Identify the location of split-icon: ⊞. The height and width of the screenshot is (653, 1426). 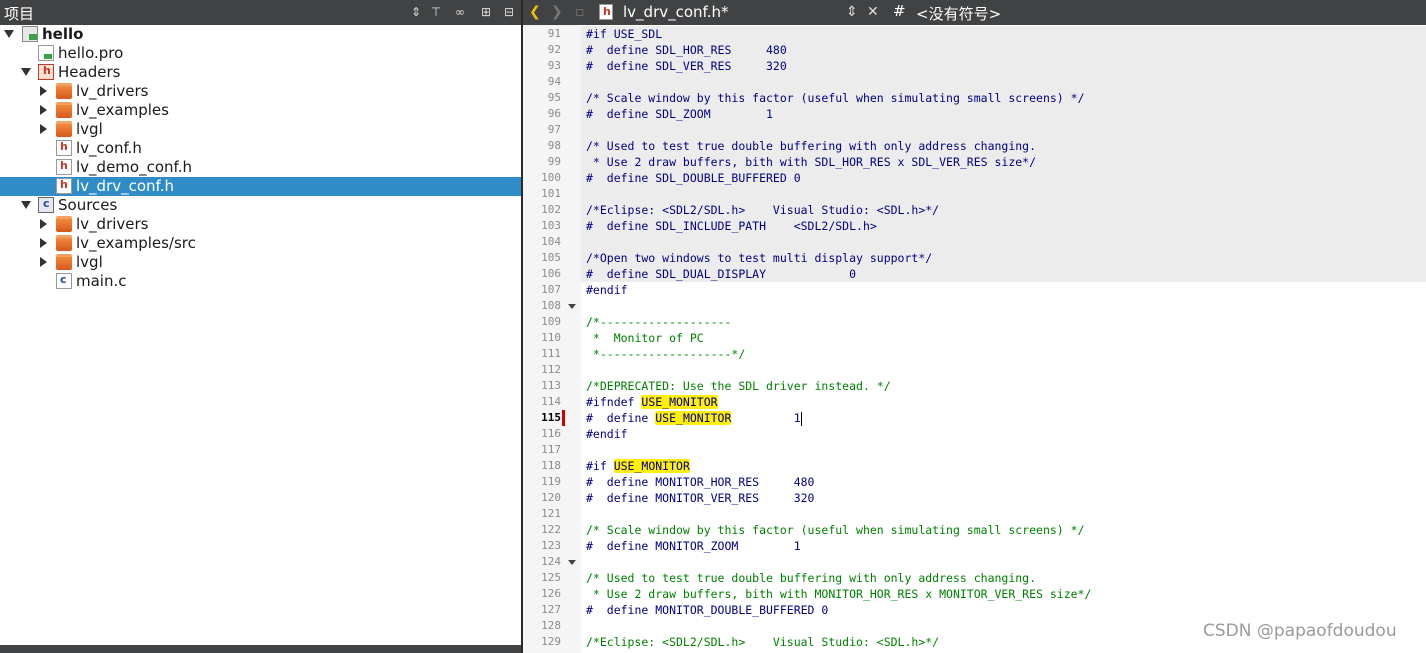
(486, 12).